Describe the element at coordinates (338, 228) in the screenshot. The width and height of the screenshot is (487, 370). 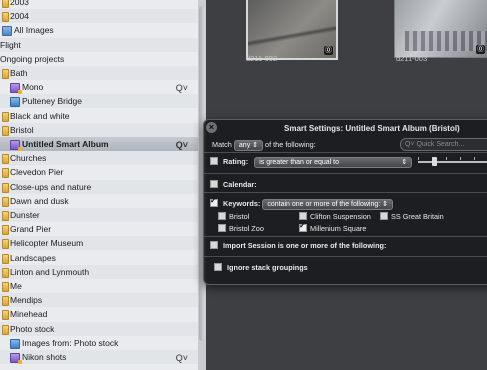
I see `keyword-label: Millenium Square` at that location.